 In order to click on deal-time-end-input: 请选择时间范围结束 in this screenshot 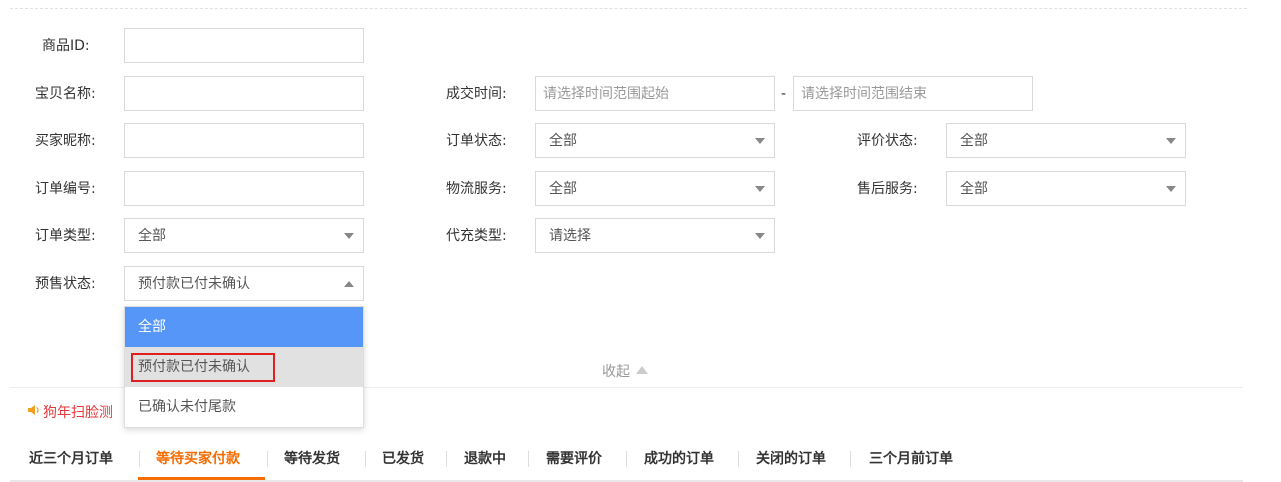, I will do `click(913, 93)`.